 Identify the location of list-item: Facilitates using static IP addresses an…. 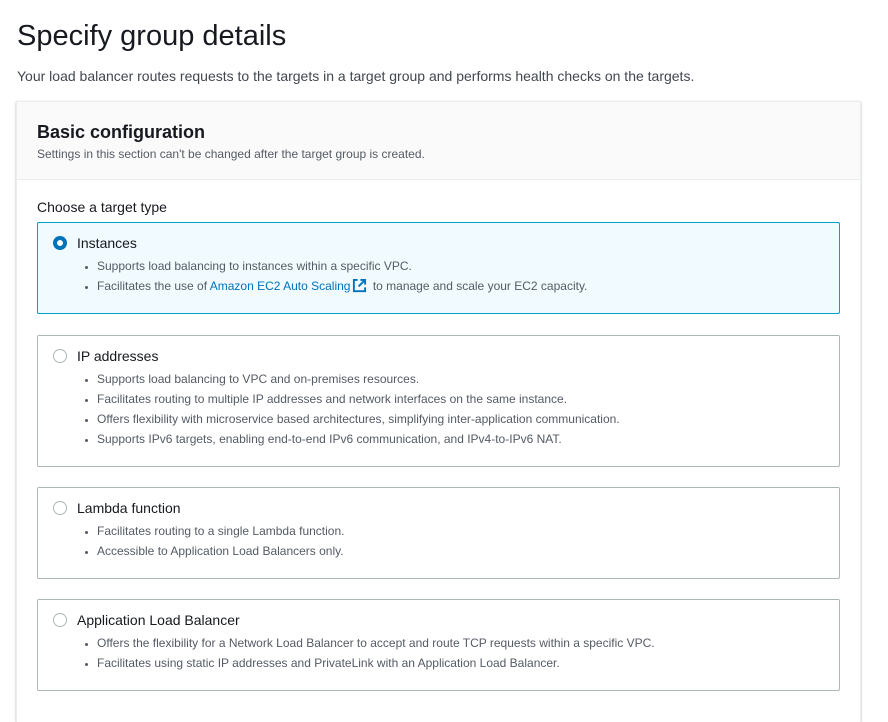
(376, 663).